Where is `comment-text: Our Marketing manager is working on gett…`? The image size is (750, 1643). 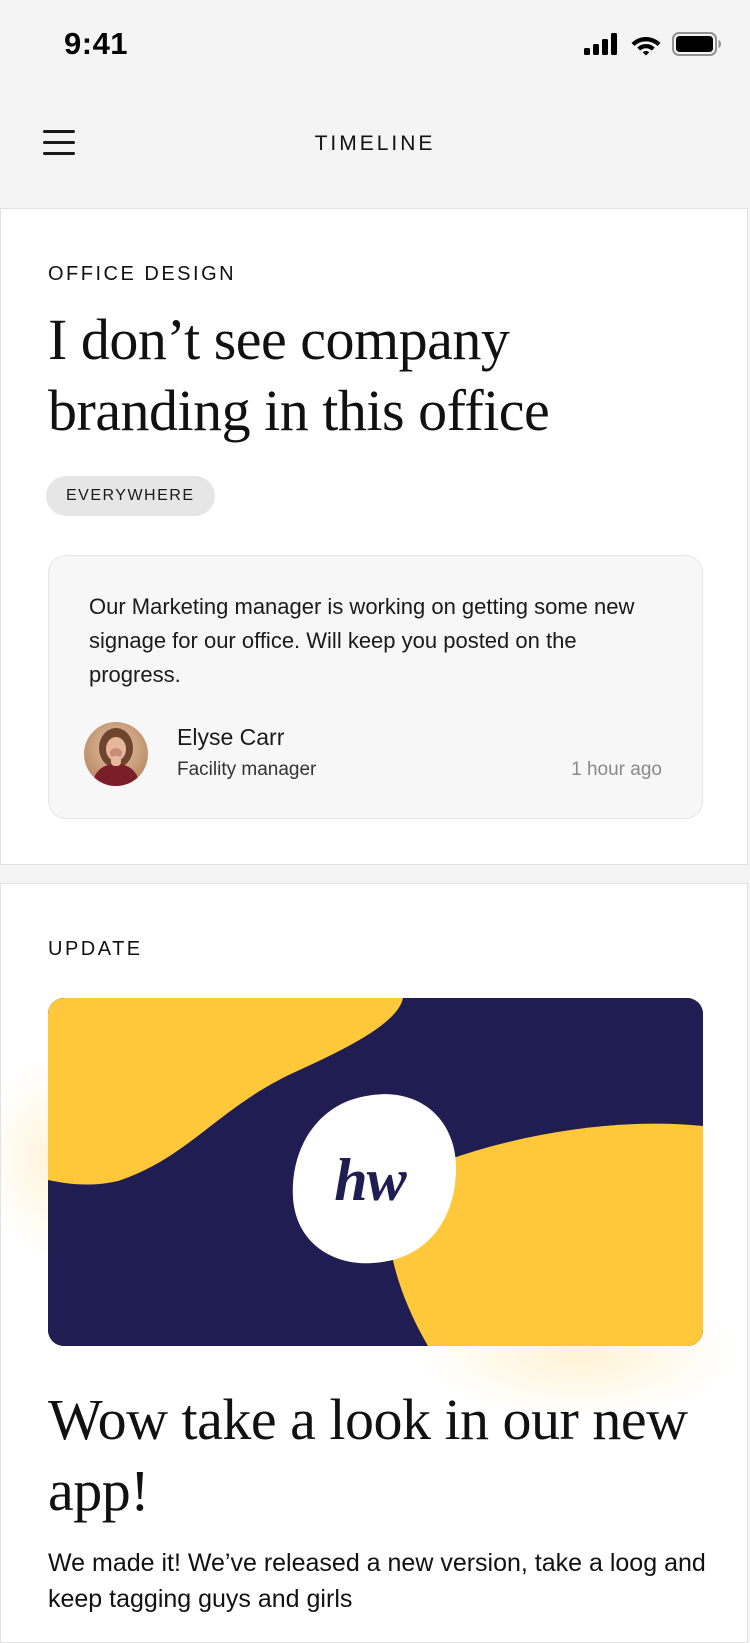 comment-text: Our Marketing manager is working on gett… is located at coordinates (362, 640).